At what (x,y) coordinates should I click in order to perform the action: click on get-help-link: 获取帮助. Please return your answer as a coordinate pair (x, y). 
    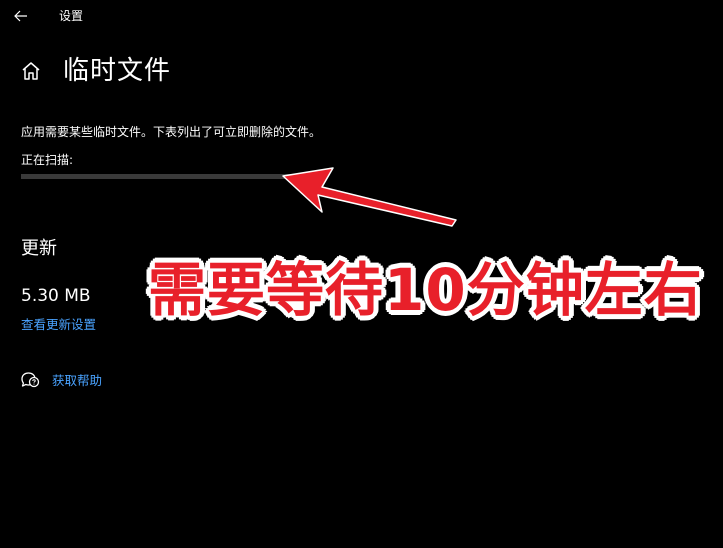
    Looking at the image, I should click on (77, 380).